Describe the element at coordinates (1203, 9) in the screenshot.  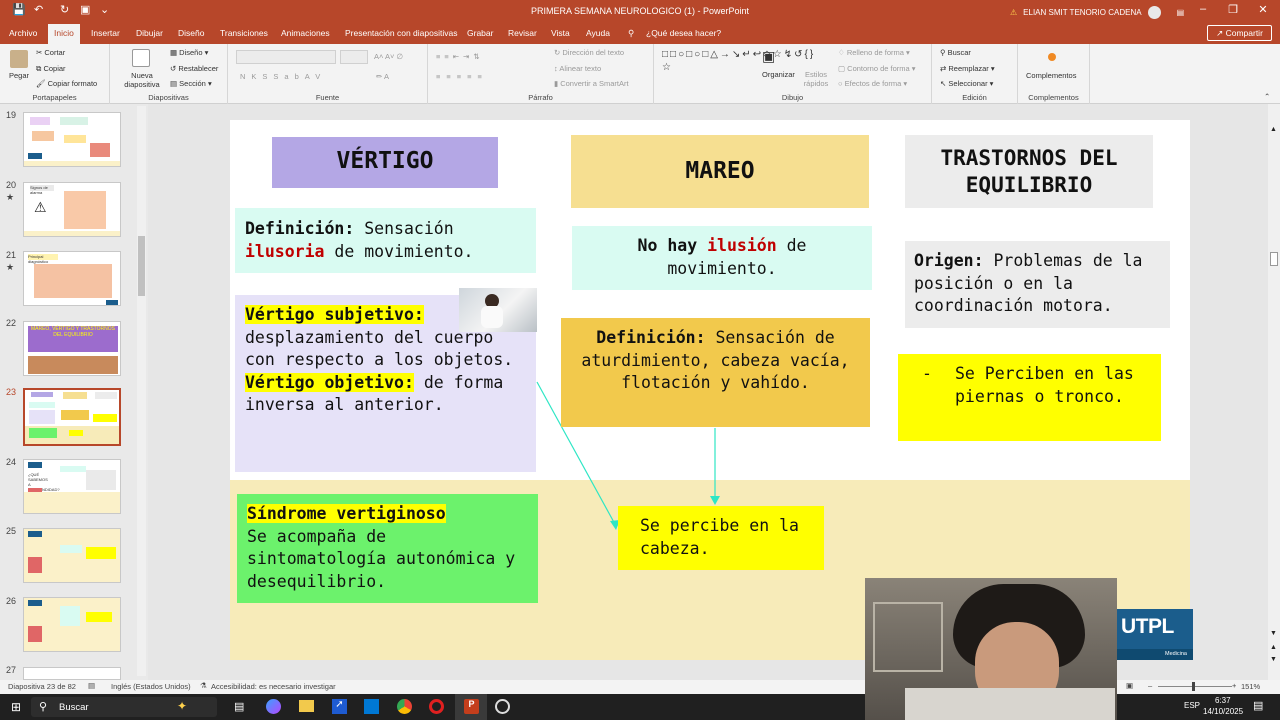
I see `minimize-icon: –` at that location.